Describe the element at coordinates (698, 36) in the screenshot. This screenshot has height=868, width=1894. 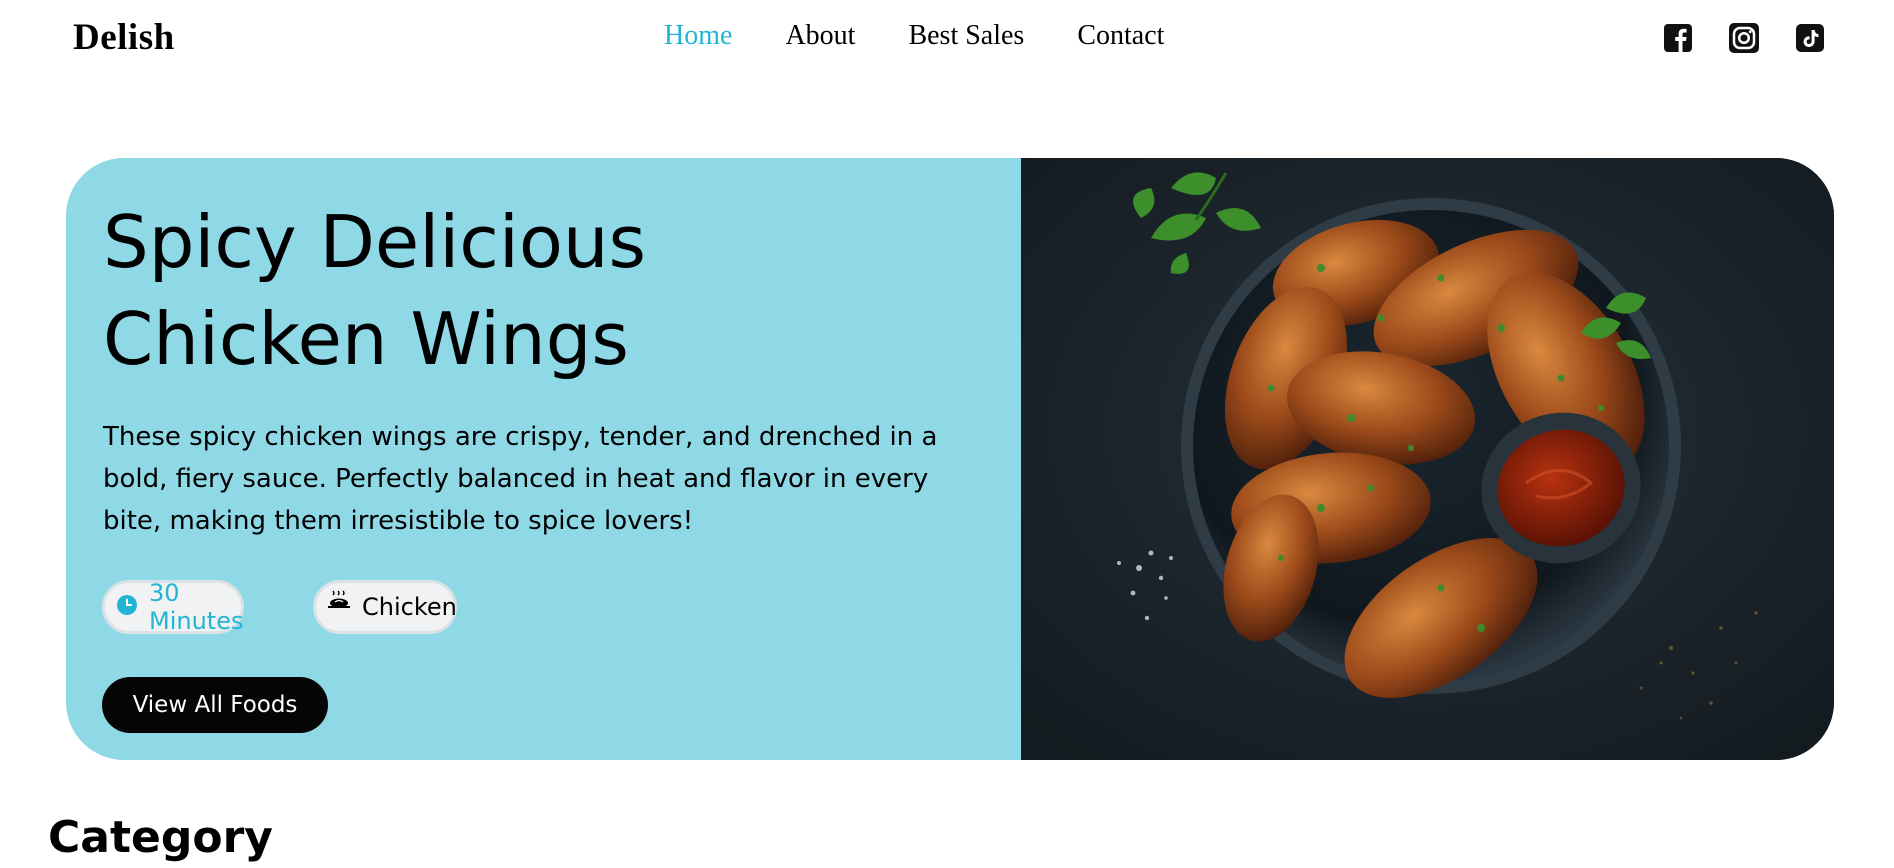
I see `nav-link-home: Home` at that location.